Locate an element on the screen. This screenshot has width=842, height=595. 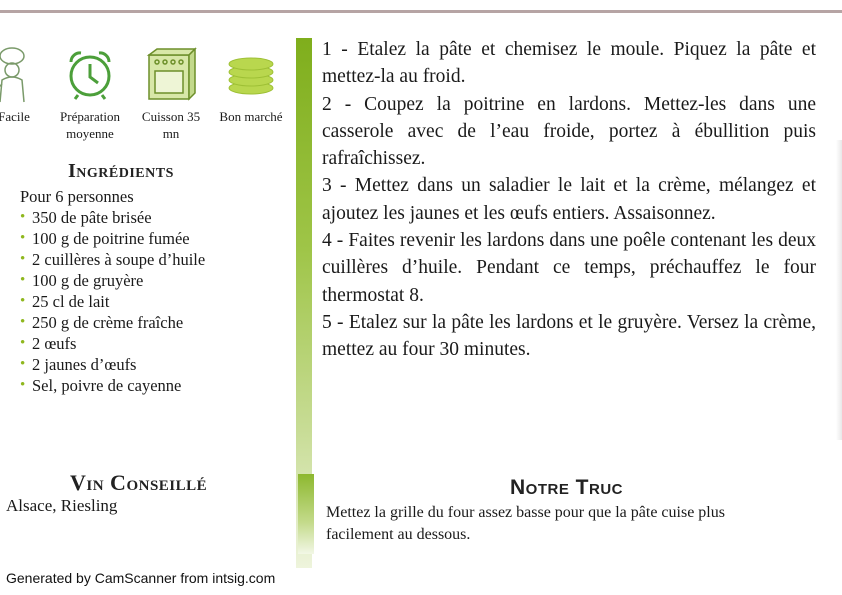
tip-accent-bar is located at coordinates (306, 514).